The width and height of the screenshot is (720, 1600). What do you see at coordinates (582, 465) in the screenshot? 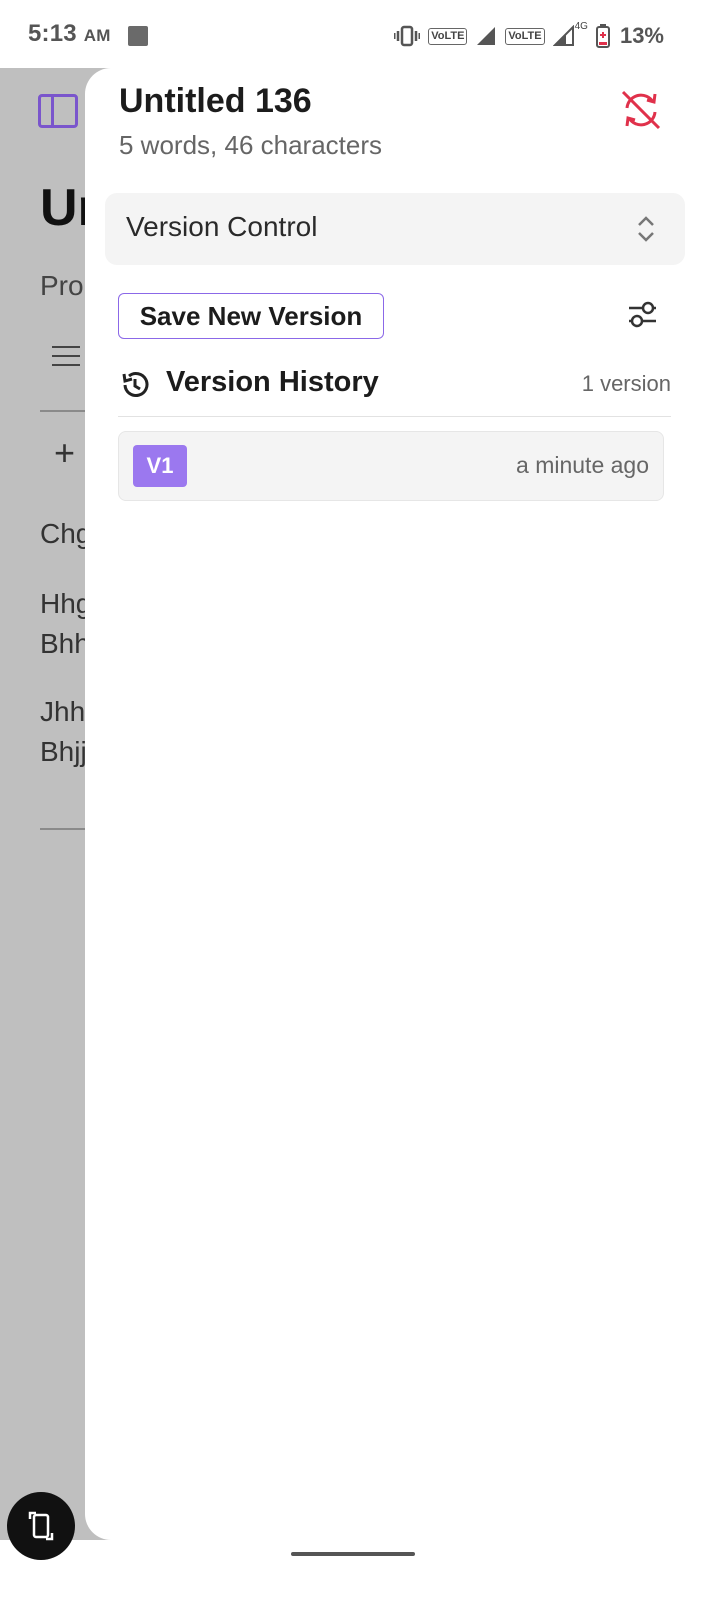
I see `version-timestamp: a minute ago` at bounding box center [582, 465].